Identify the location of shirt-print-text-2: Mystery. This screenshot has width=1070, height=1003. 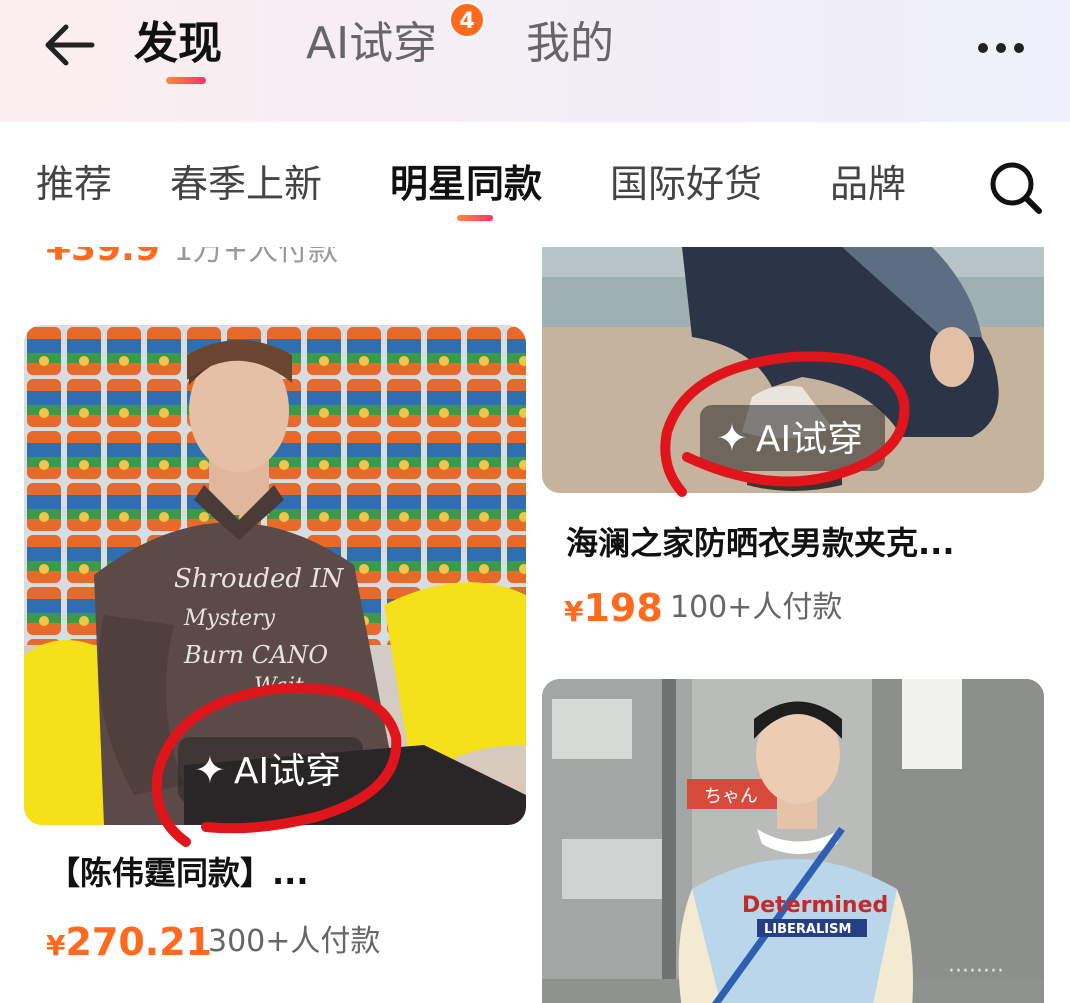
(229, 618).